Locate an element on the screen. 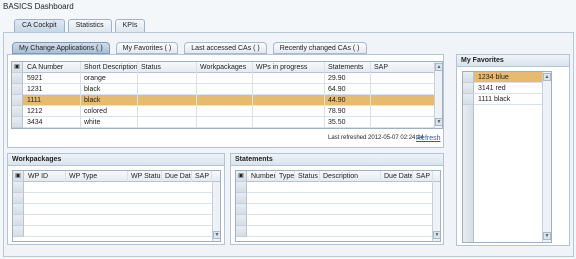  workpackages-cell is located at coordinates (225, 122).